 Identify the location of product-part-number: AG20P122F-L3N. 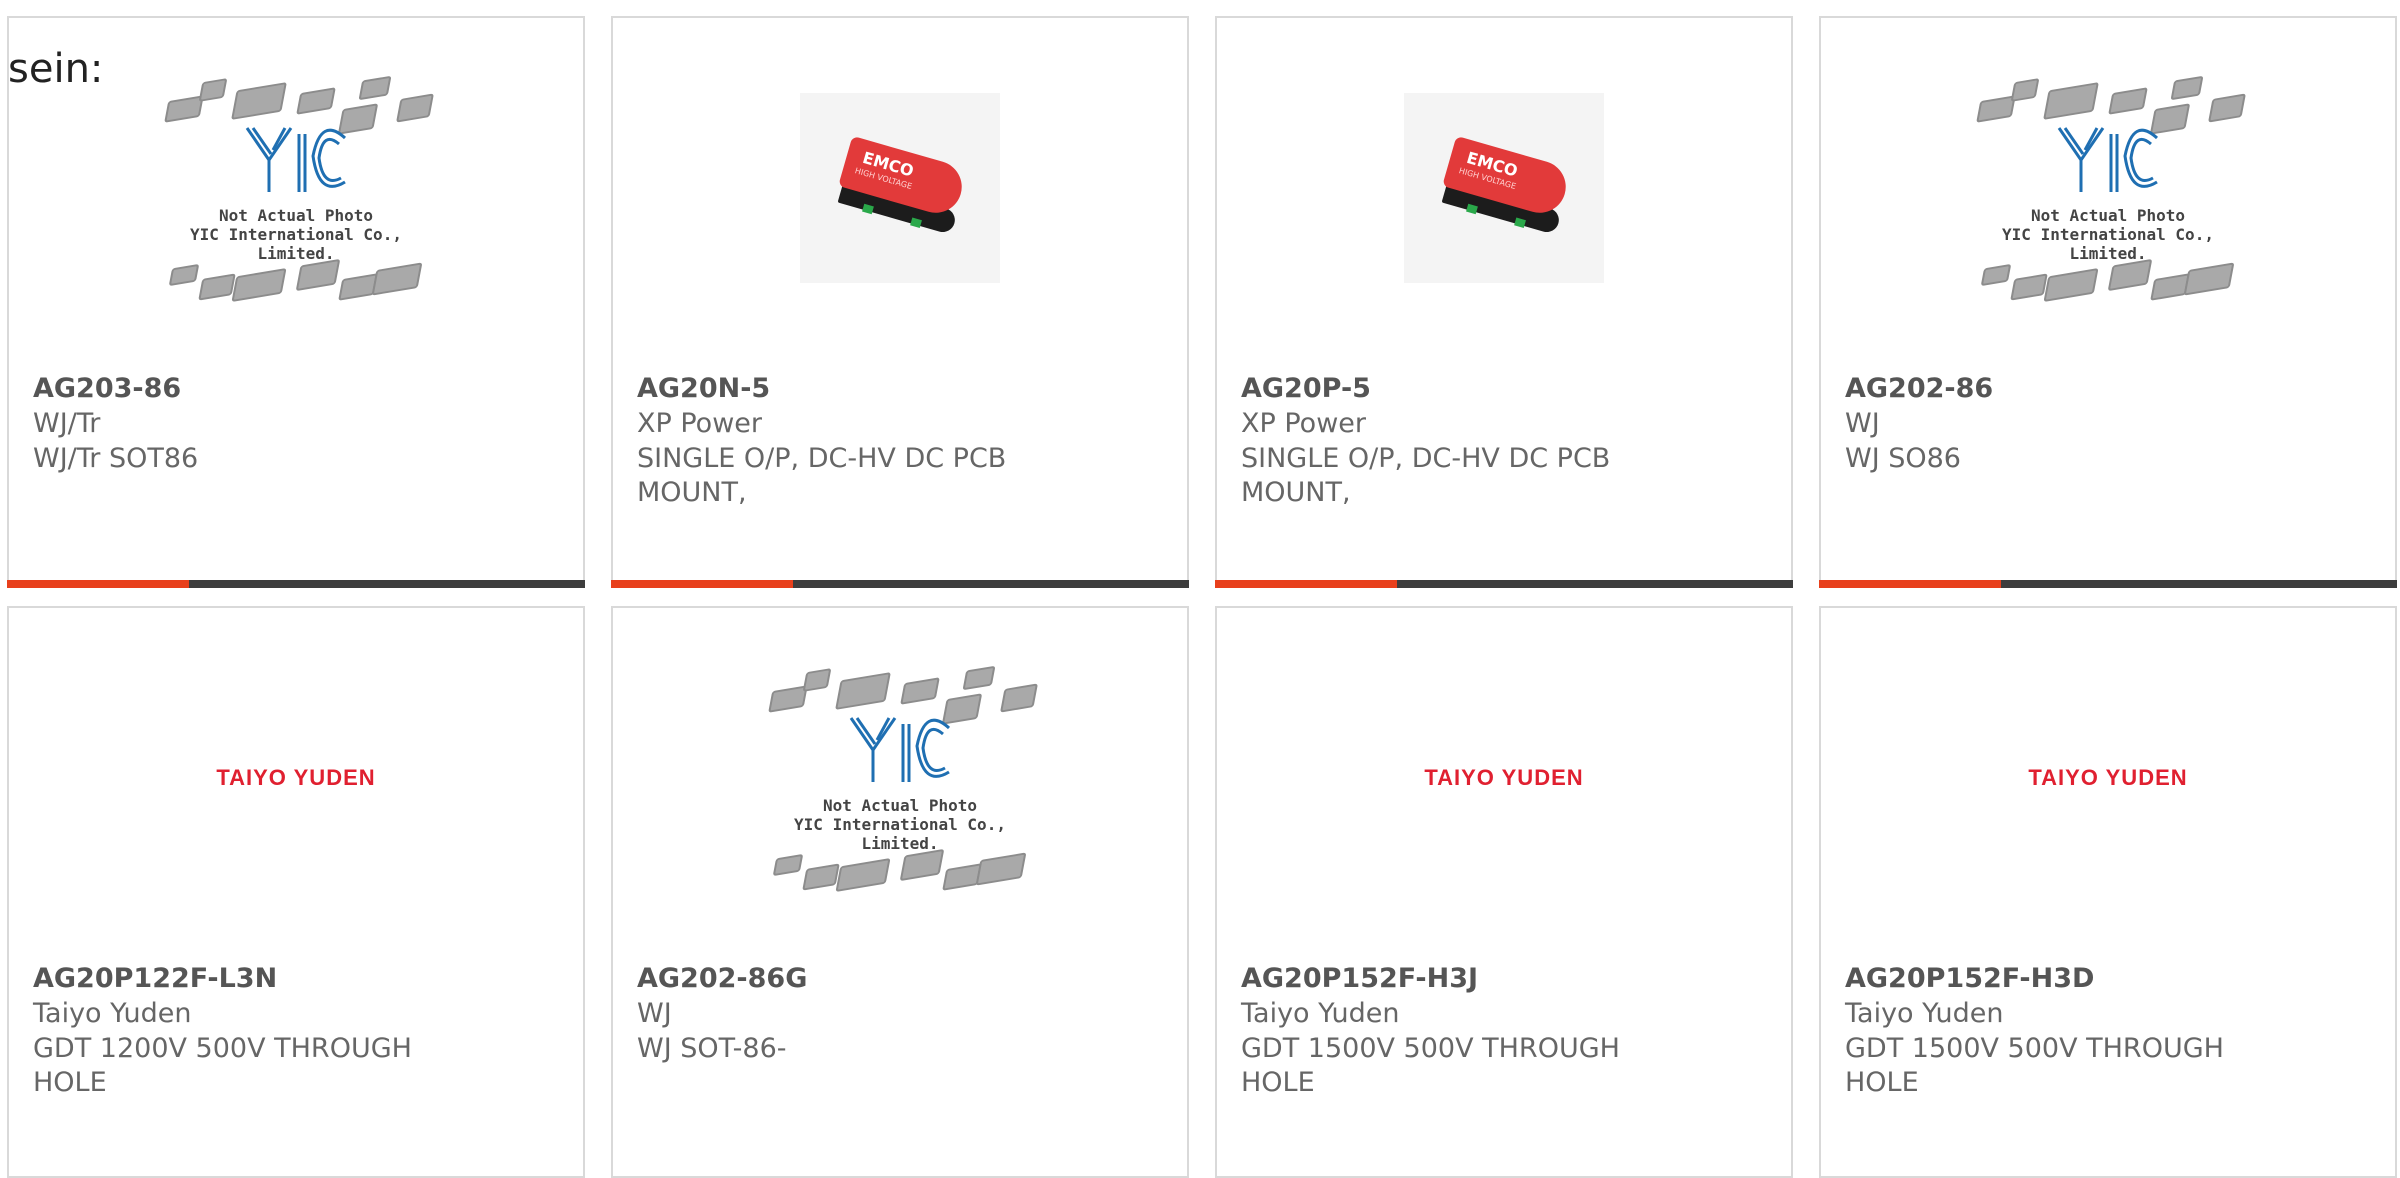
(155, 978).